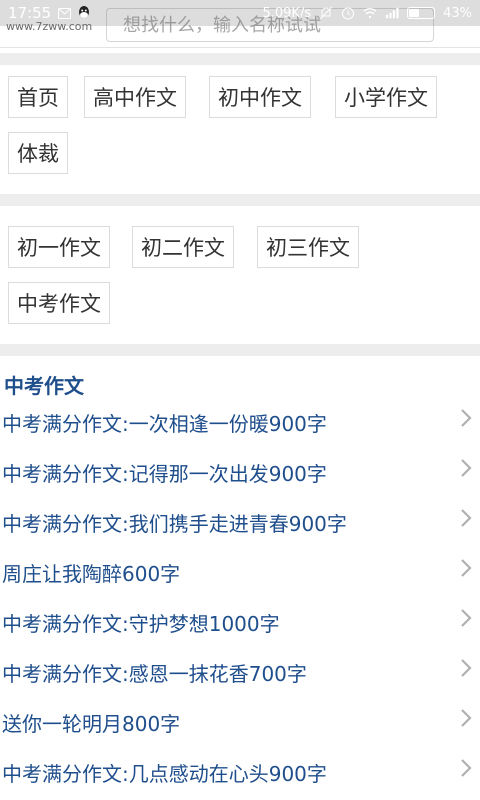 The image size is (480, 800). What do you see at coordinates (91, 572) in the screenshot?
I see `list-item-title: 周庄让我陶醉600字` at bounding box center [91, 572].